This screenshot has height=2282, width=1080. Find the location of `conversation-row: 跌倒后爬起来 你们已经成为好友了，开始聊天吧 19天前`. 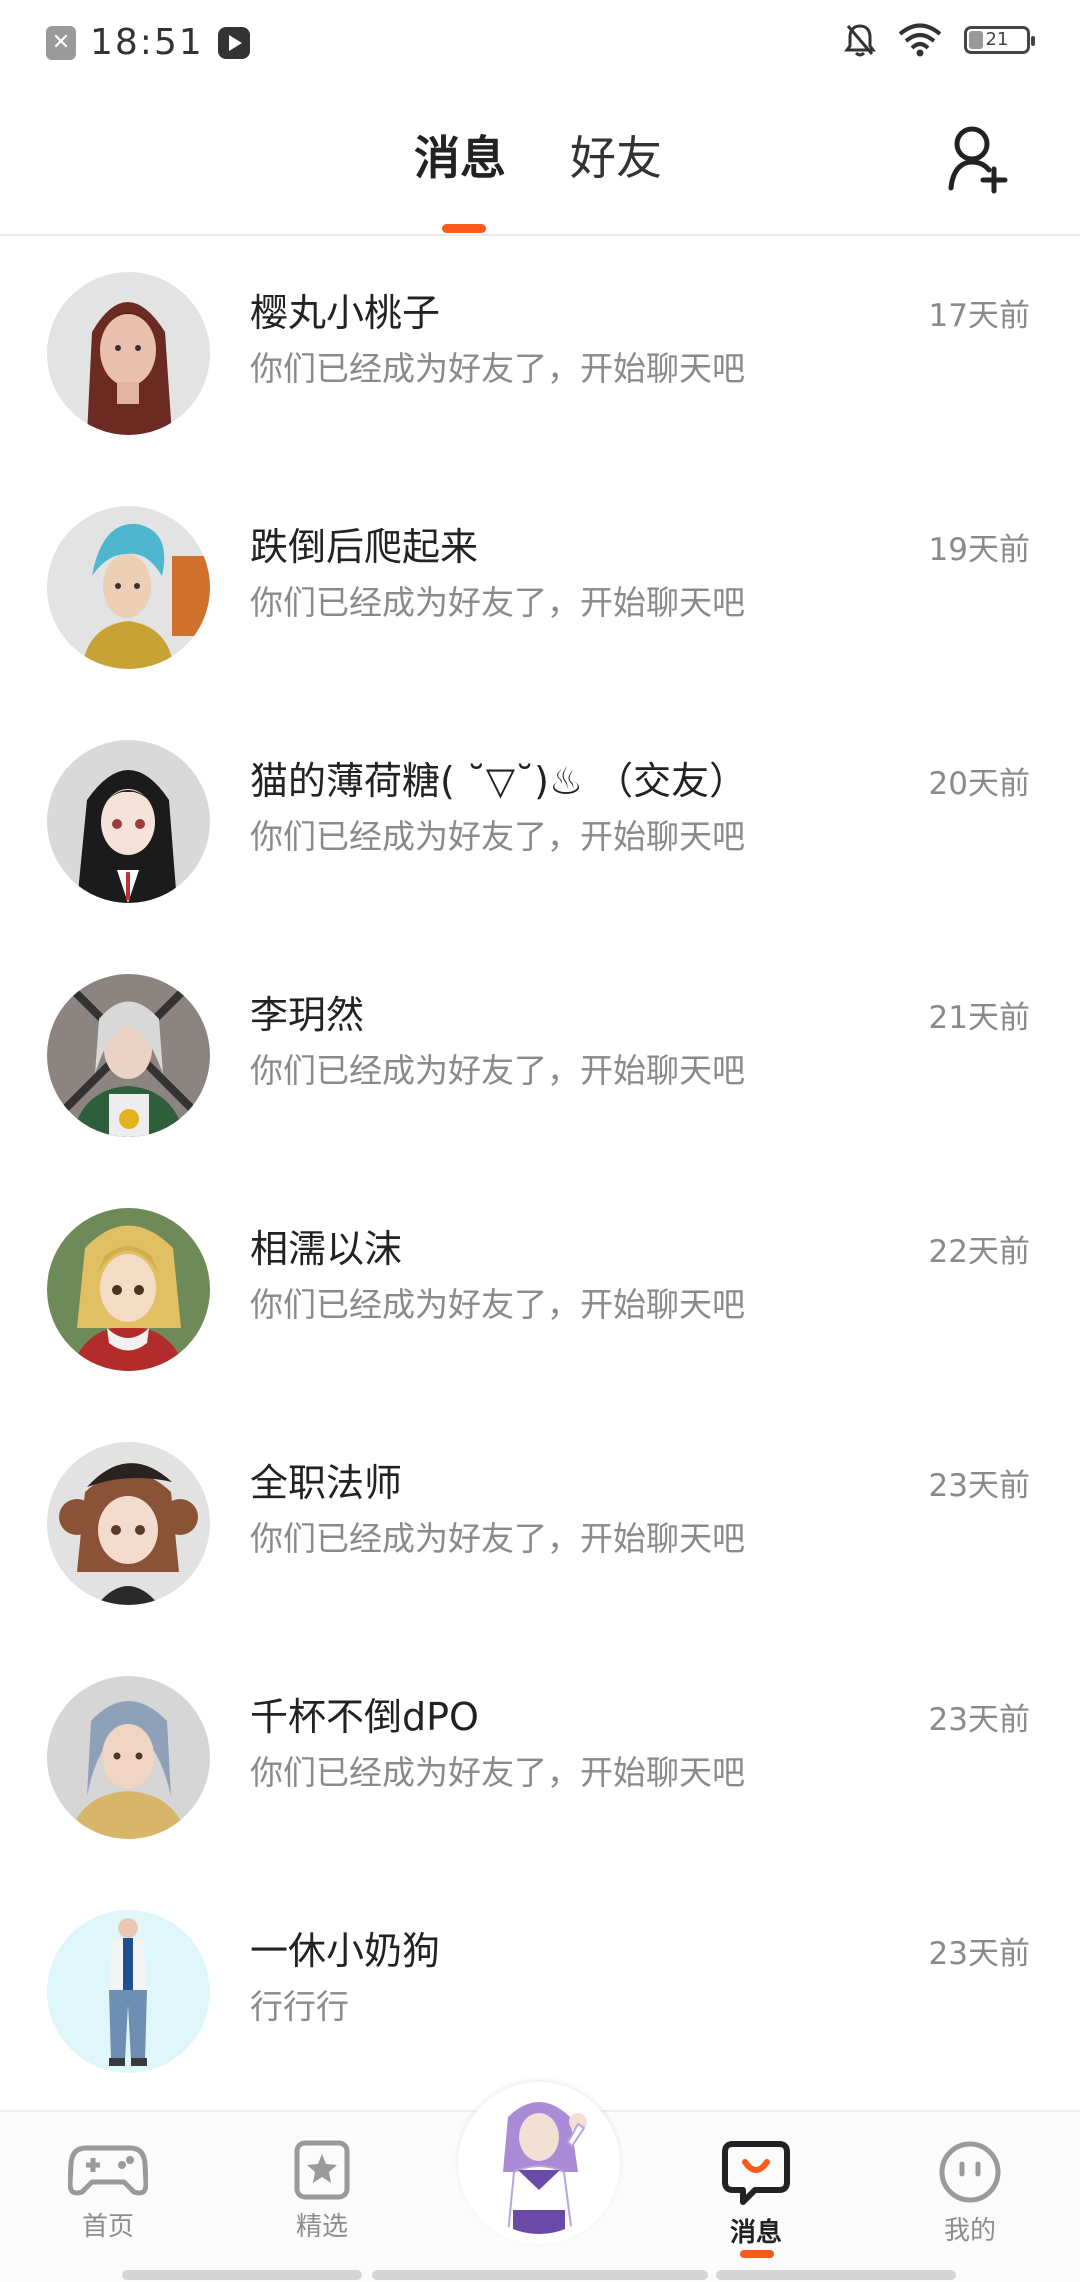

conversation-row: 跌倒后爬起来 你们已经成为好友了，开始聊天吧 19天前 is located at coordinates (540, 587).